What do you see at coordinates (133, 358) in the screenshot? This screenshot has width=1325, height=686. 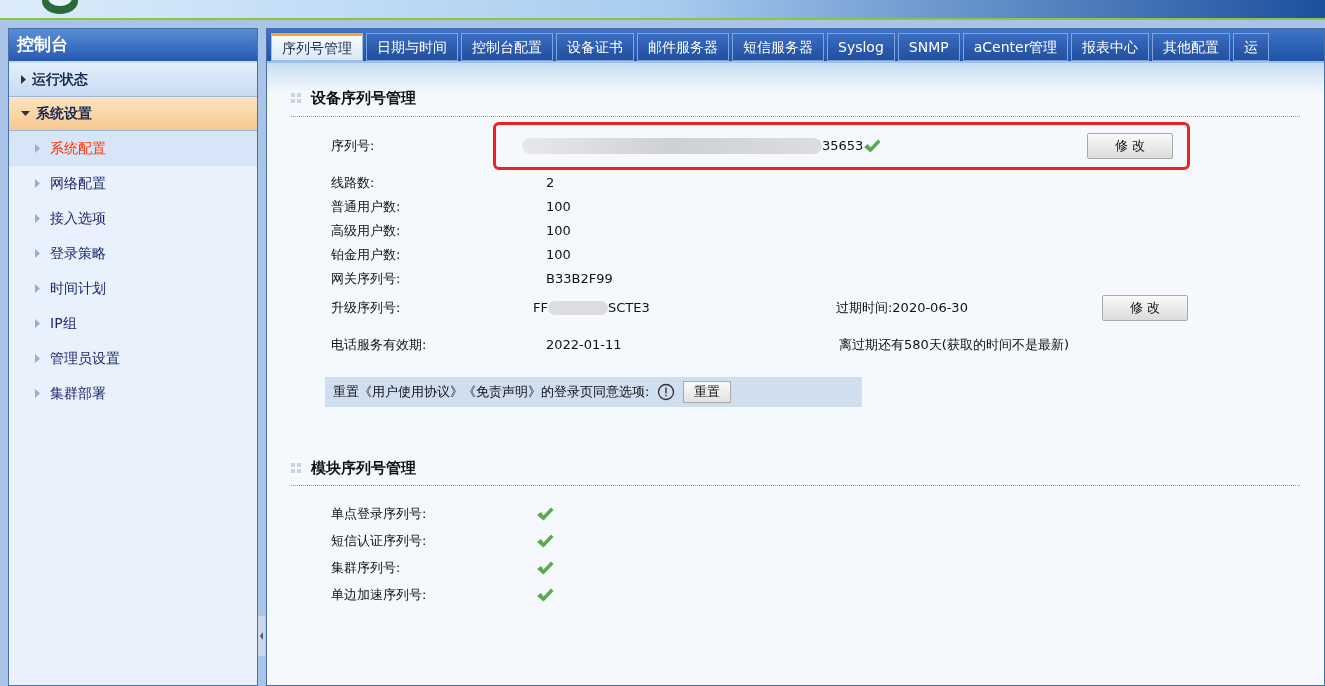 I see `sidebar-item: 管理员设置` at bounding box center [133, 358].